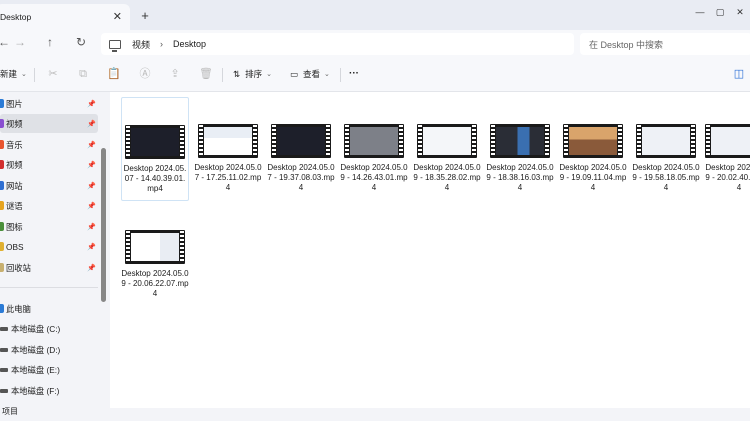 This screenshot has height=421, width=750. I want to click on file-item: Desktop 2024.05.09 - 18.35.28.02.mp4, so click(447, 158).